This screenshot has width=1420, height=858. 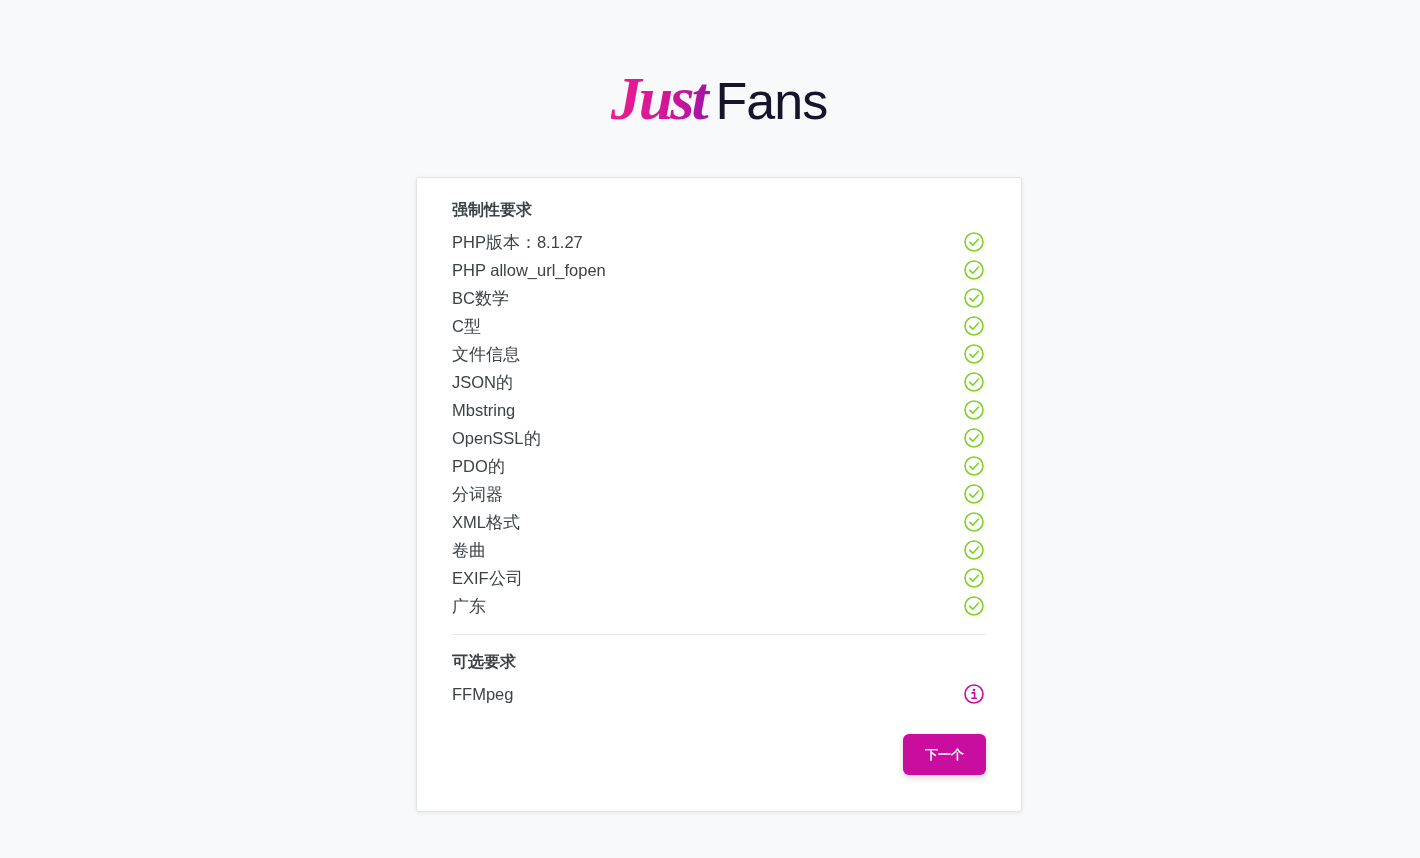 What do you see at coordinates (482, 382) in the screenshot?
I see `requirement-name: JSON的` at bounding box center [482, 382].